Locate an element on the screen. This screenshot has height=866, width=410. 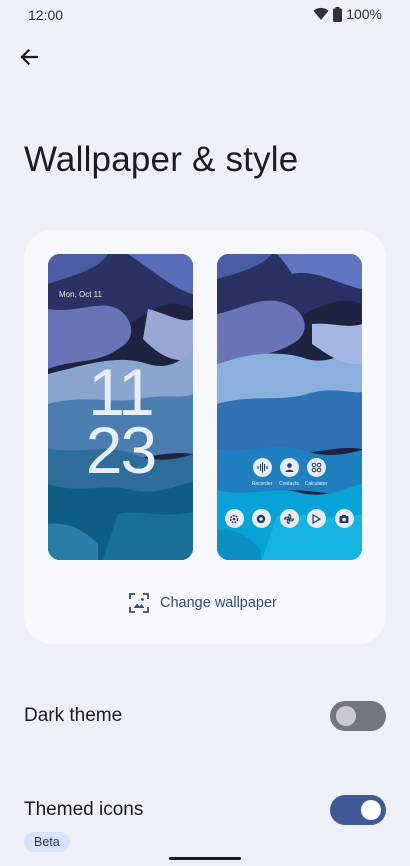
arrow-left-icon is located at coordinates (29, 57).